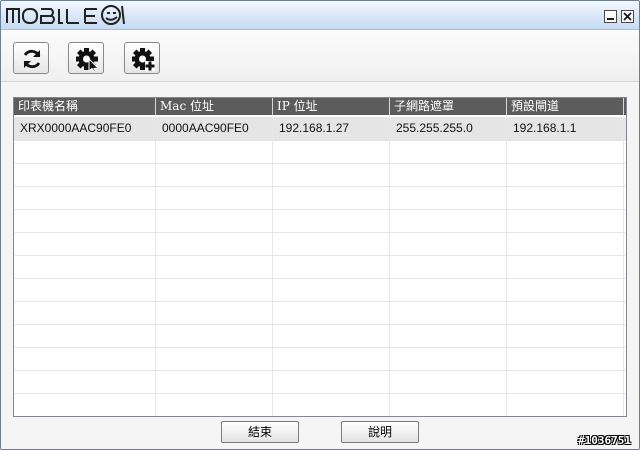  I want to click on watermark: #1036751, so click(604, 440).